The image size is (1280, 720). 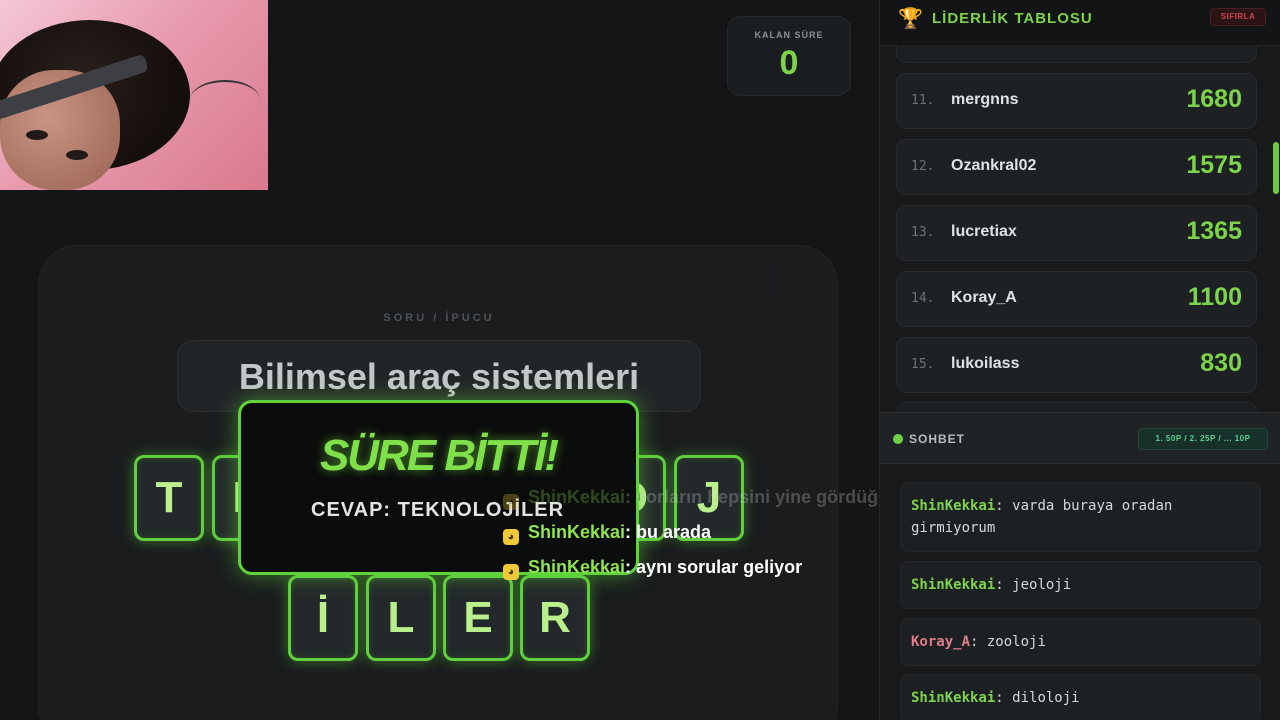 I want to click on chat-message: Koray_A: zooloji, so click(x=1080, y=642).